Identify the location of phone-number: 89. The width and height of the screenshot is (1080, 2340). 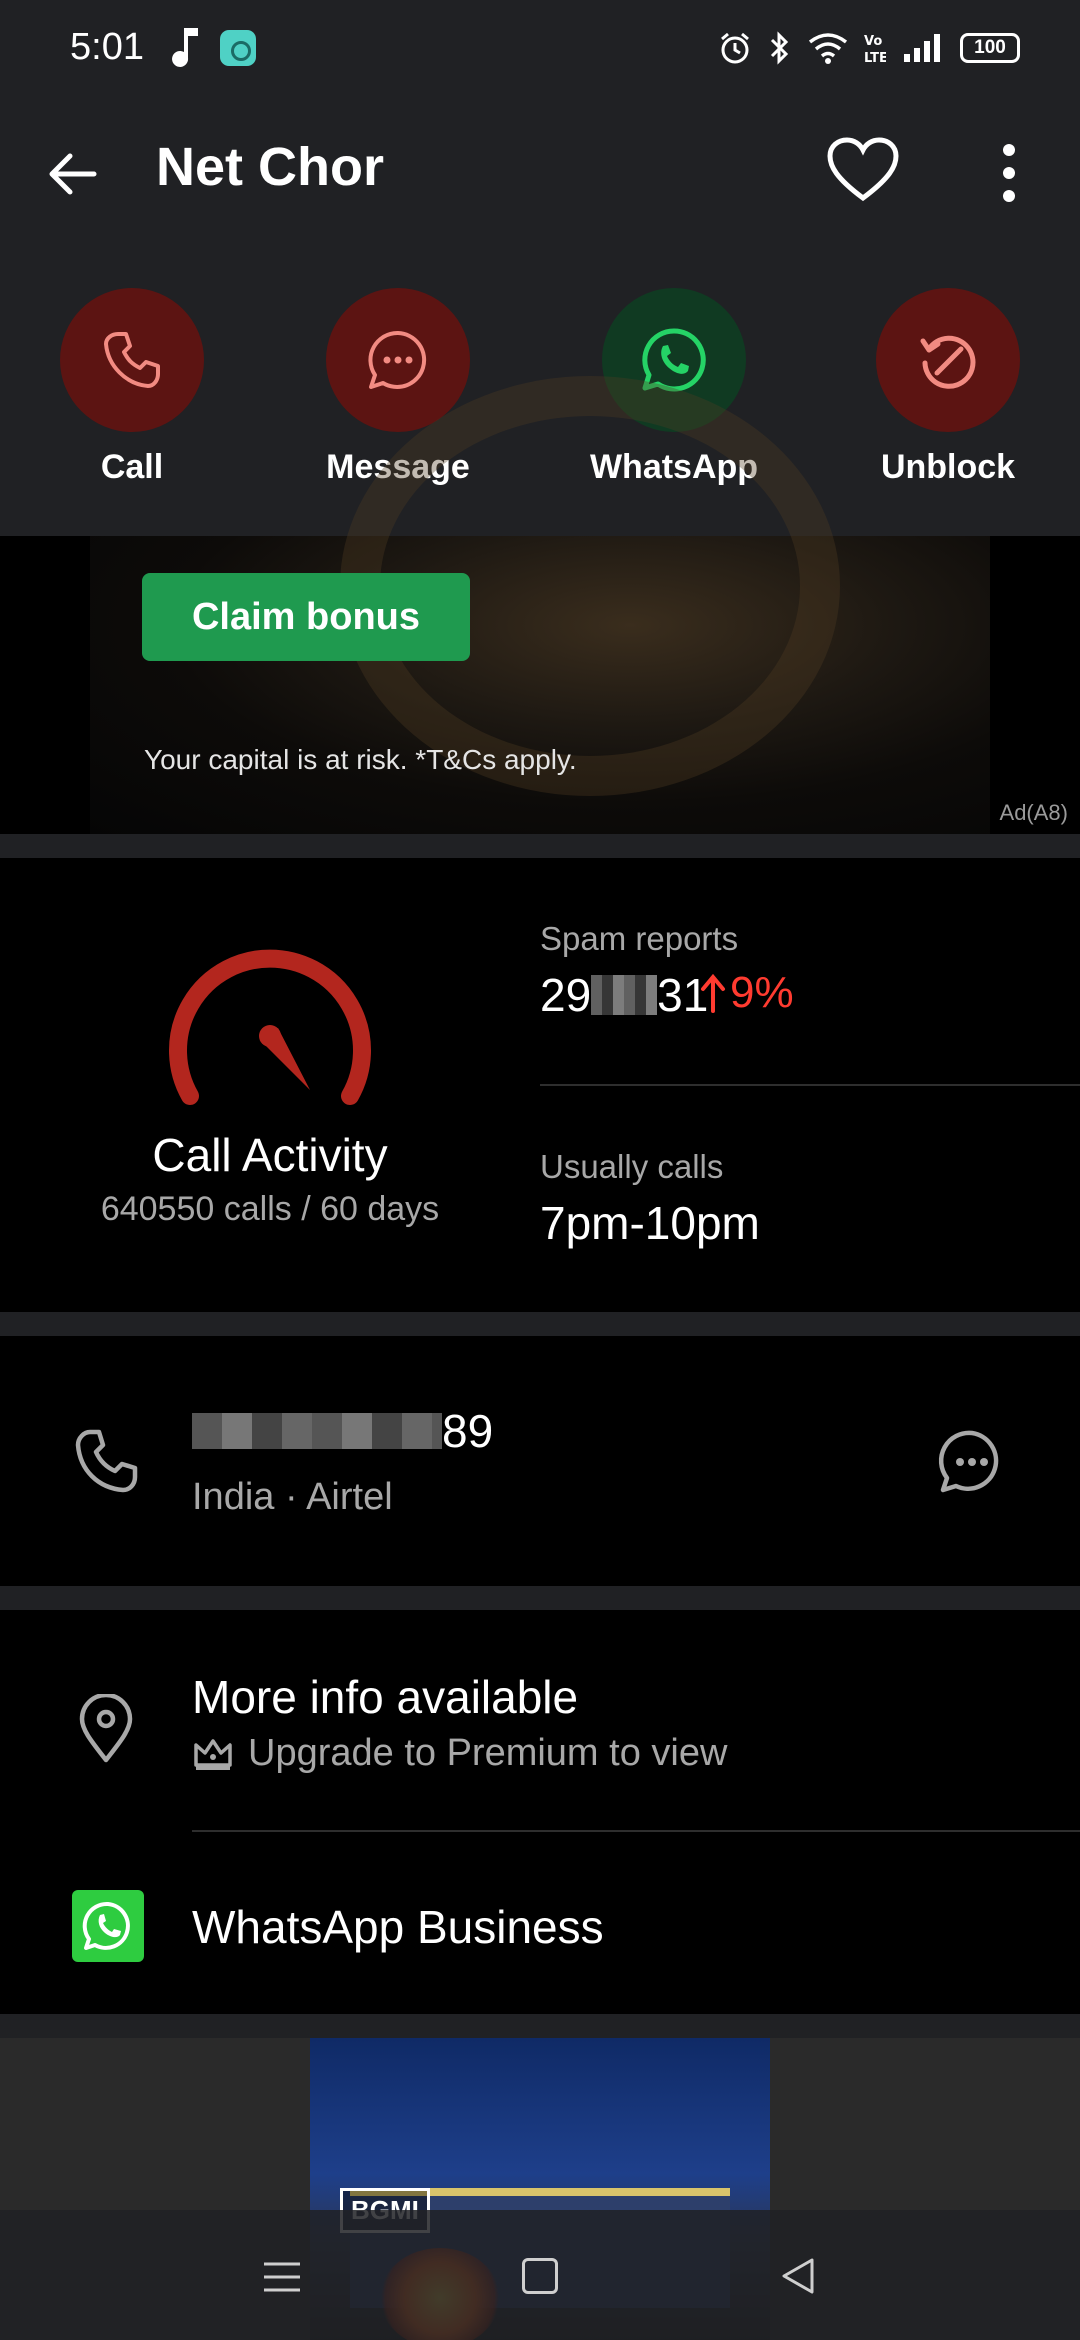
(342, 1431).